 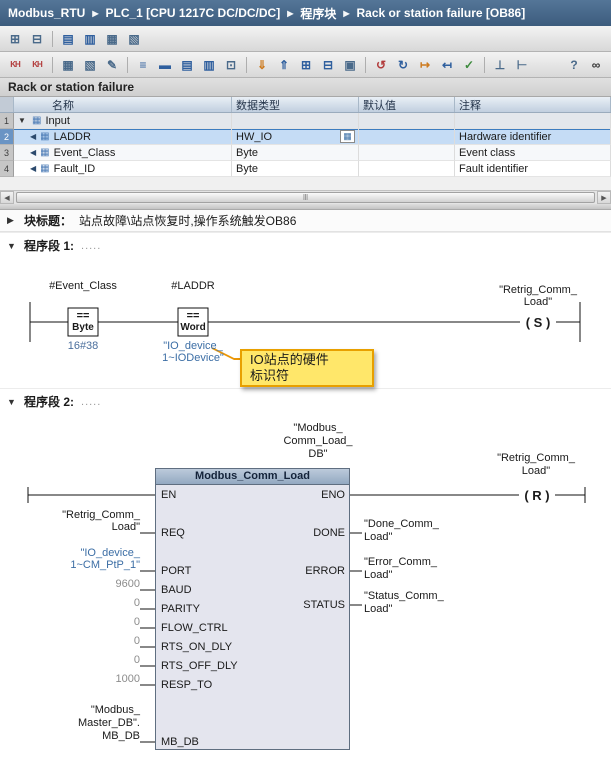 What do you see at coordinates (401, 524) in the screenshot?
I see `done-operand-line1: "Done_Comm_` at bounding box center [401, 524].